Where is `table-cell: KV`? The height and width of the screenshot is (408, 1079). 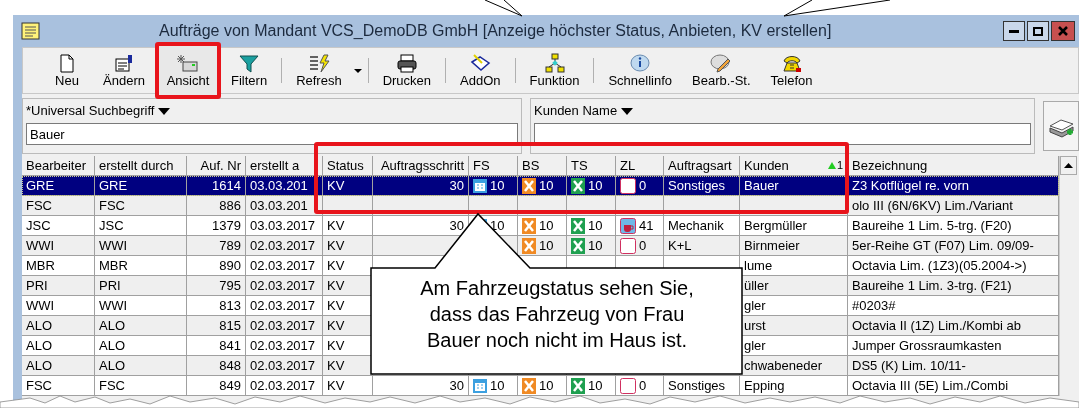 table-cell: KV is located at coordinates (348, 386).